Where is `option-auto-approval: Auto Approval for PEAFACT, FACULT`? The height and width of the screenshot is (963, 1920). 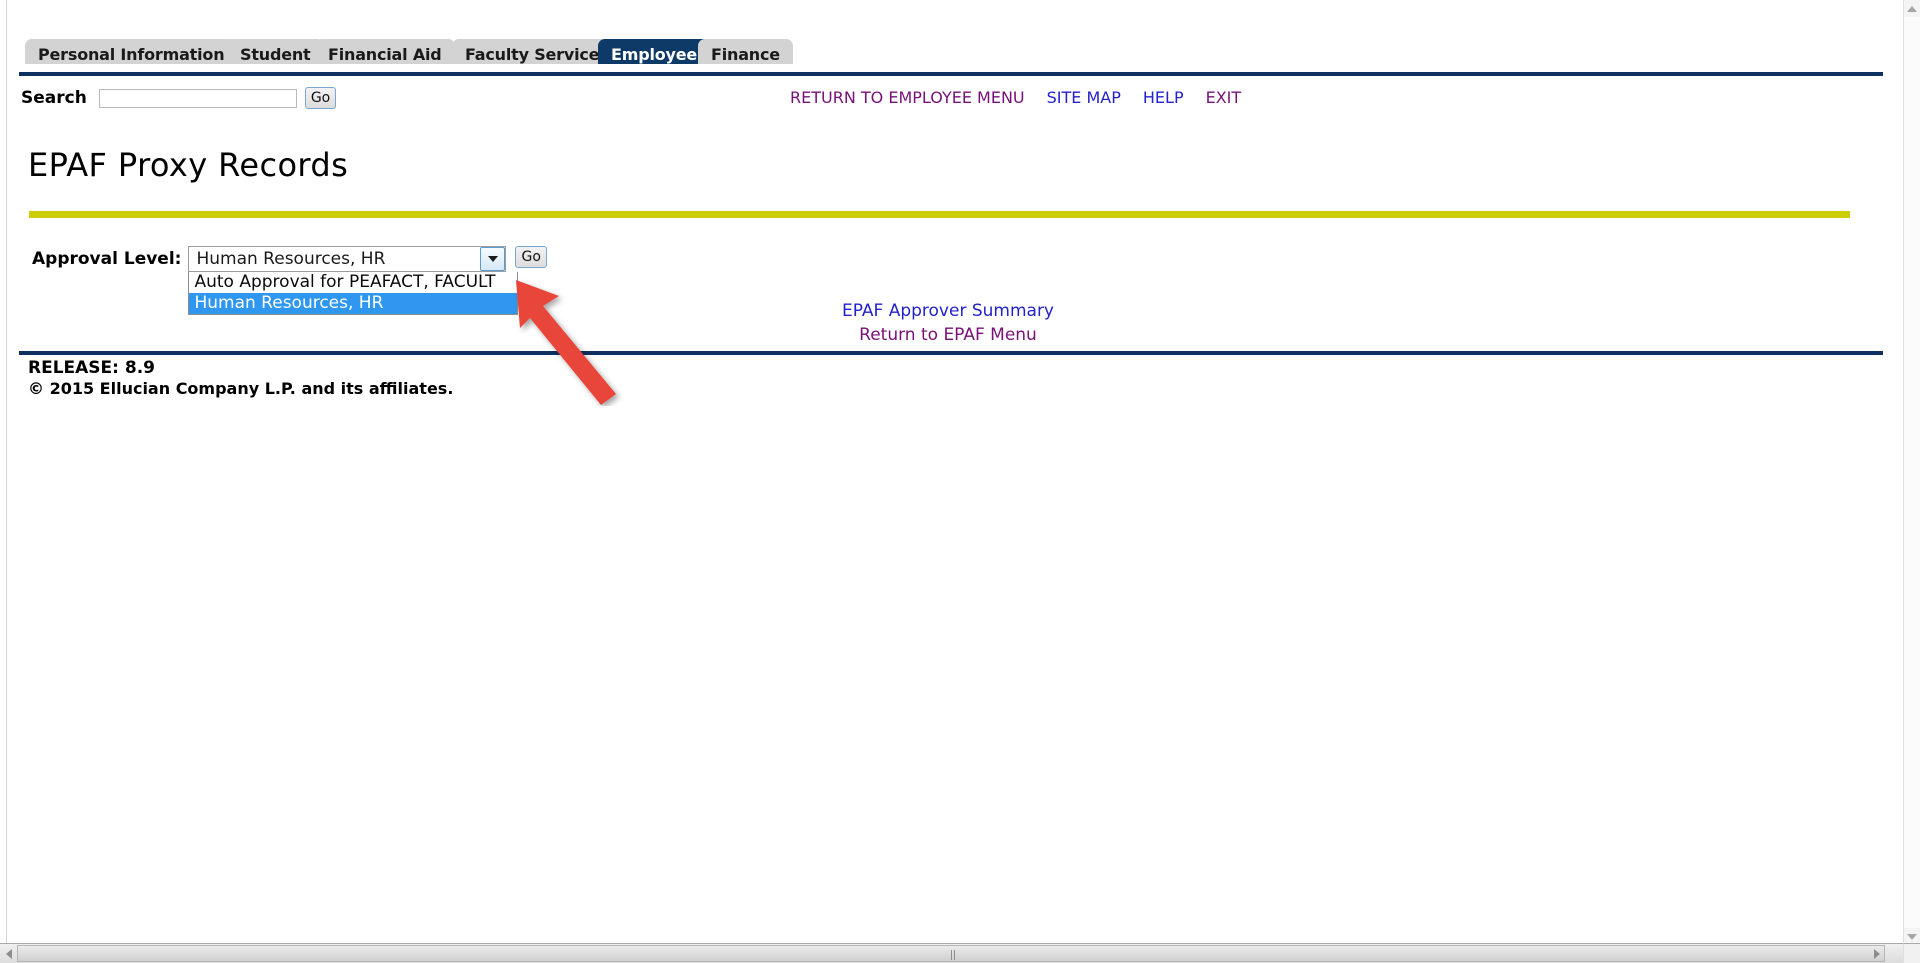
option-auto-approval: Auto Approval for PEAFACT, FACULT is located at coordinates (353, 282).